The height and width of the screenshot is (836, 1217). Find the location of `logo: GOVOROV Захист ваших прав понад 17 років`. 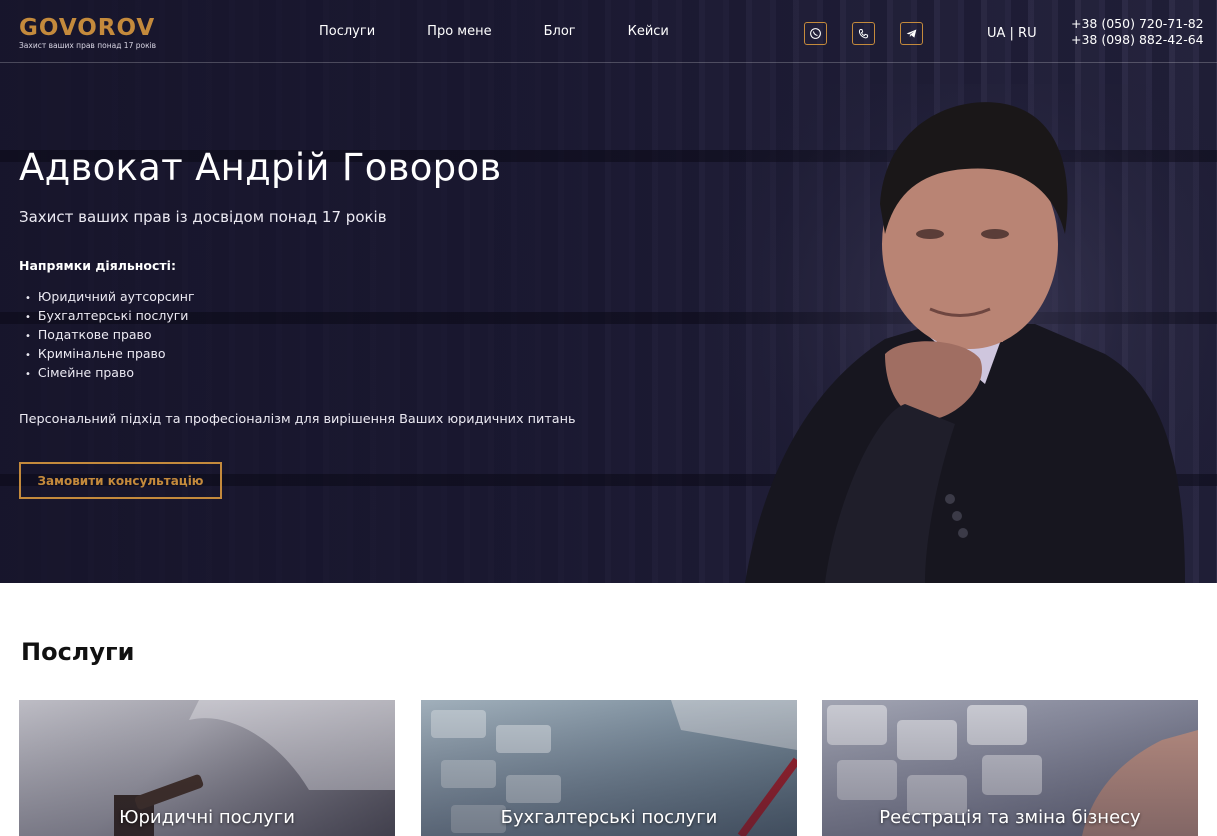

logo: GOVOROV Захист ваших прав понад 17 років is located at coordinates (87, 33).